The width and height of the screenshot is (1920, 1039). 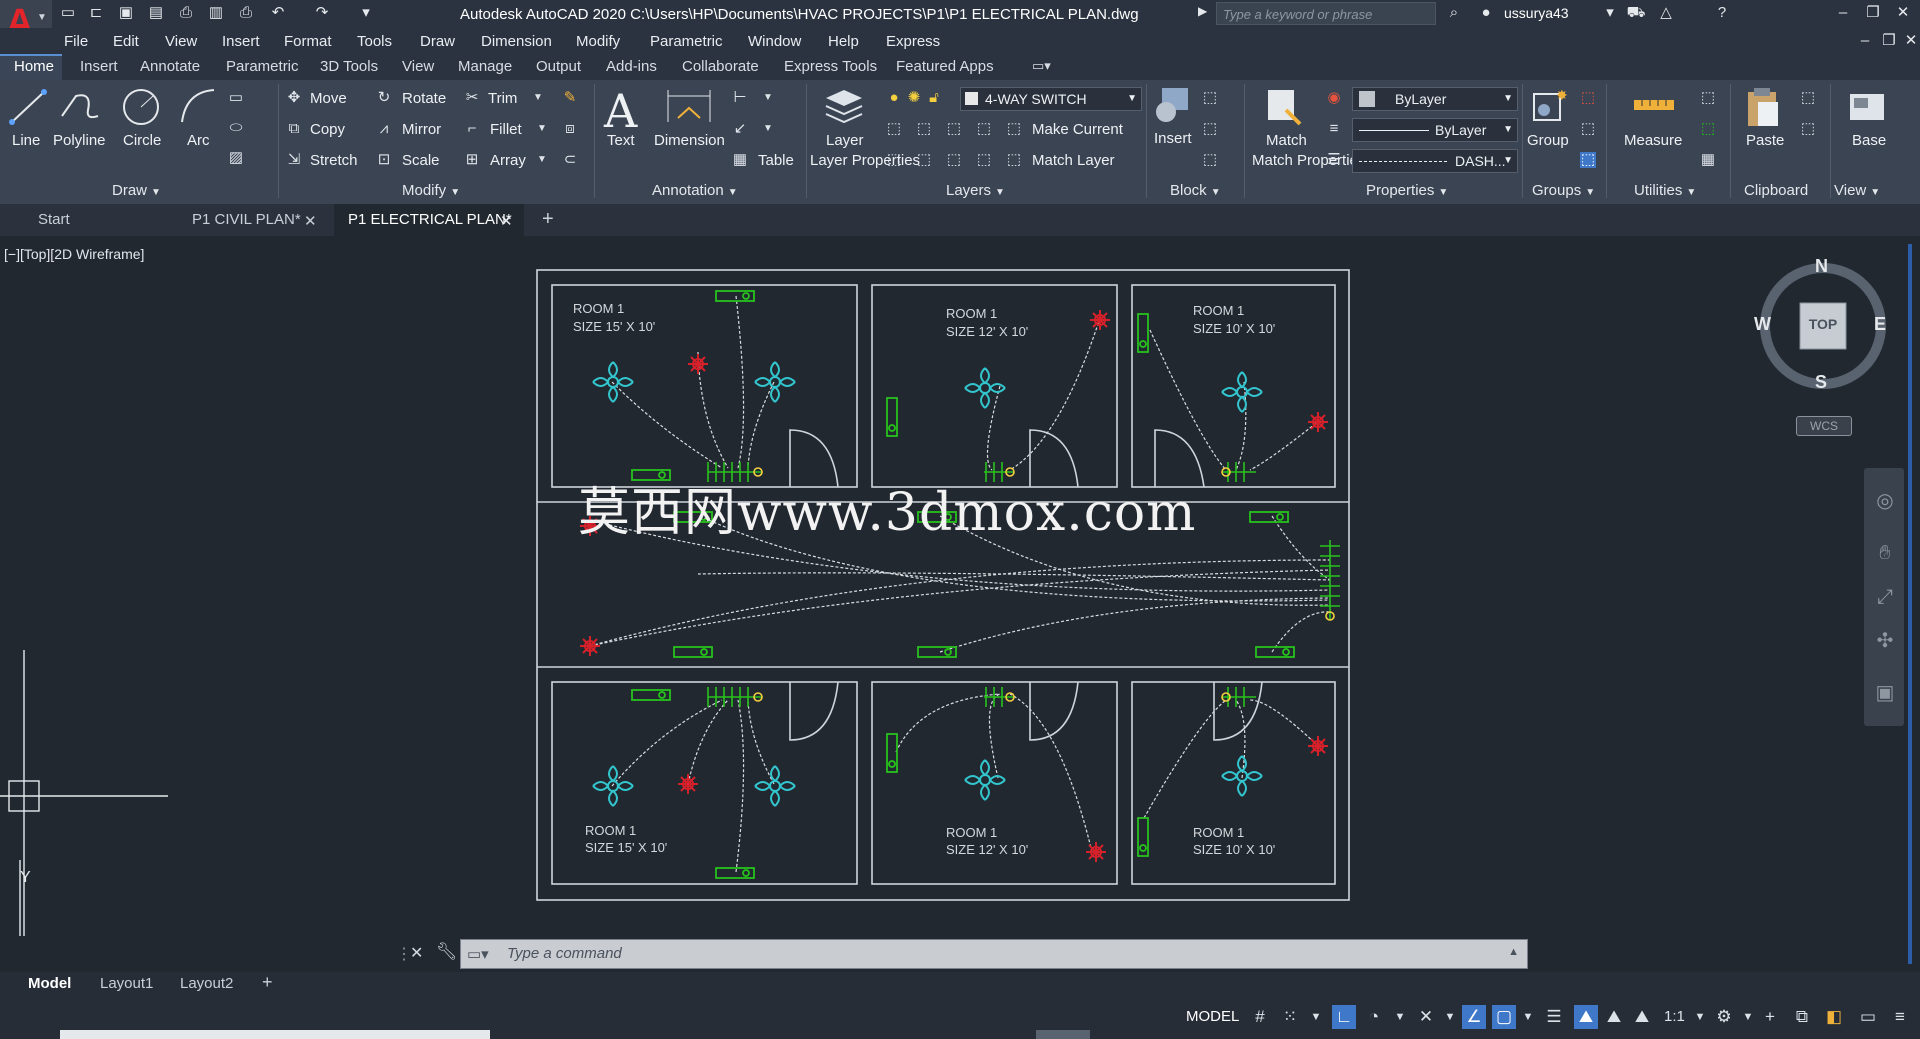 I want to click on open-file-icon: ⊏, so click(x=96, y=13).